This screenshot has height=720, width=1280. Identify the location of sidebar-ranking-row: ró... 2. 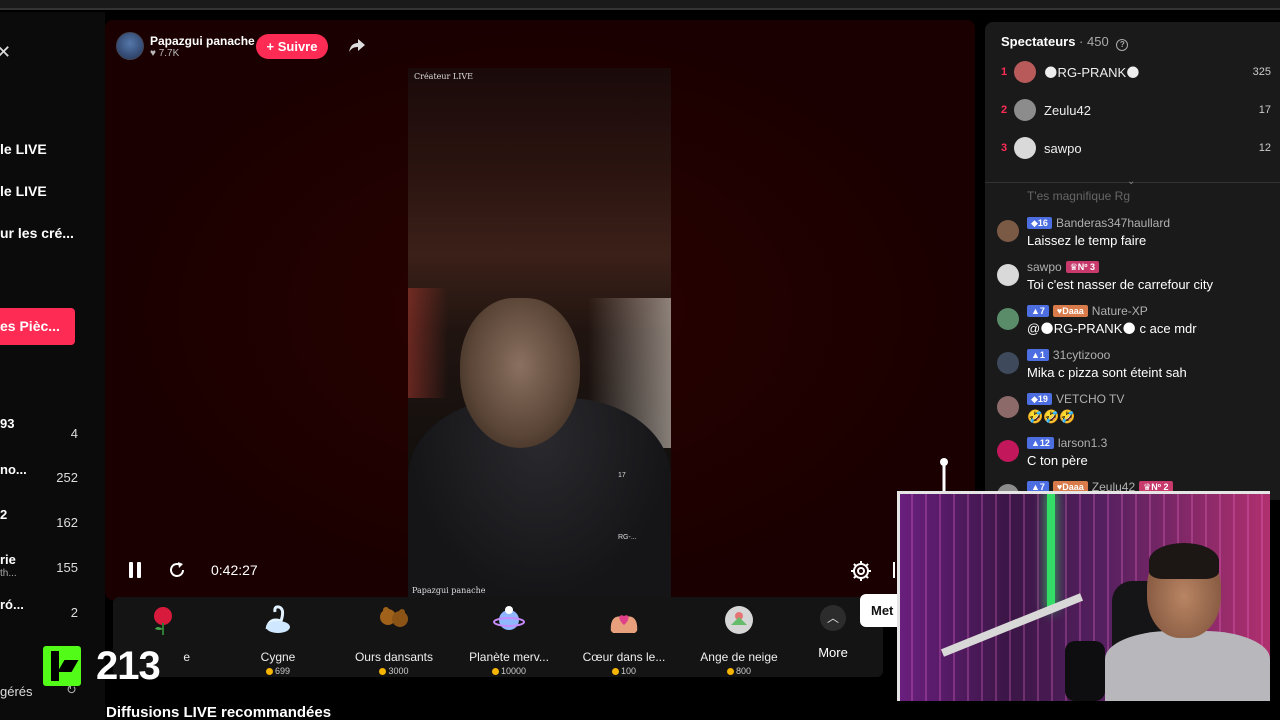
(45, 612).